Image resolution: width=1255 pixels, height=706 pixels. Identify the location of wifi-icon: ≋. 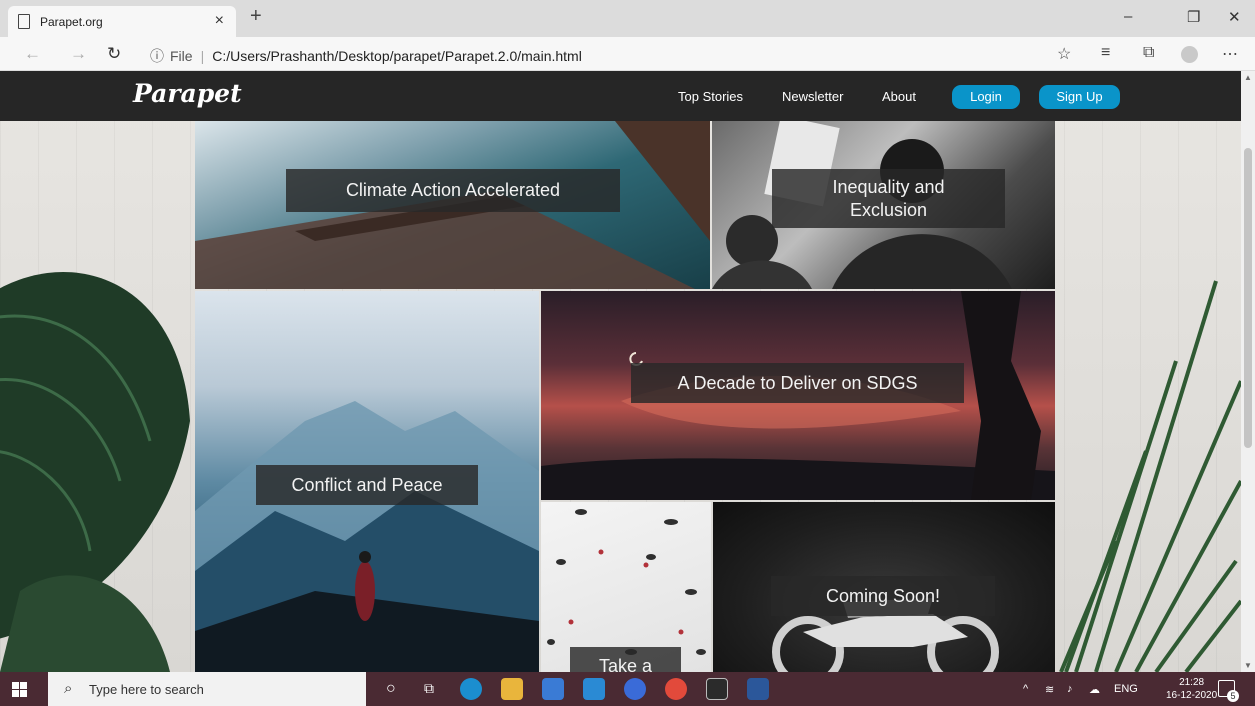
(1049, 689).